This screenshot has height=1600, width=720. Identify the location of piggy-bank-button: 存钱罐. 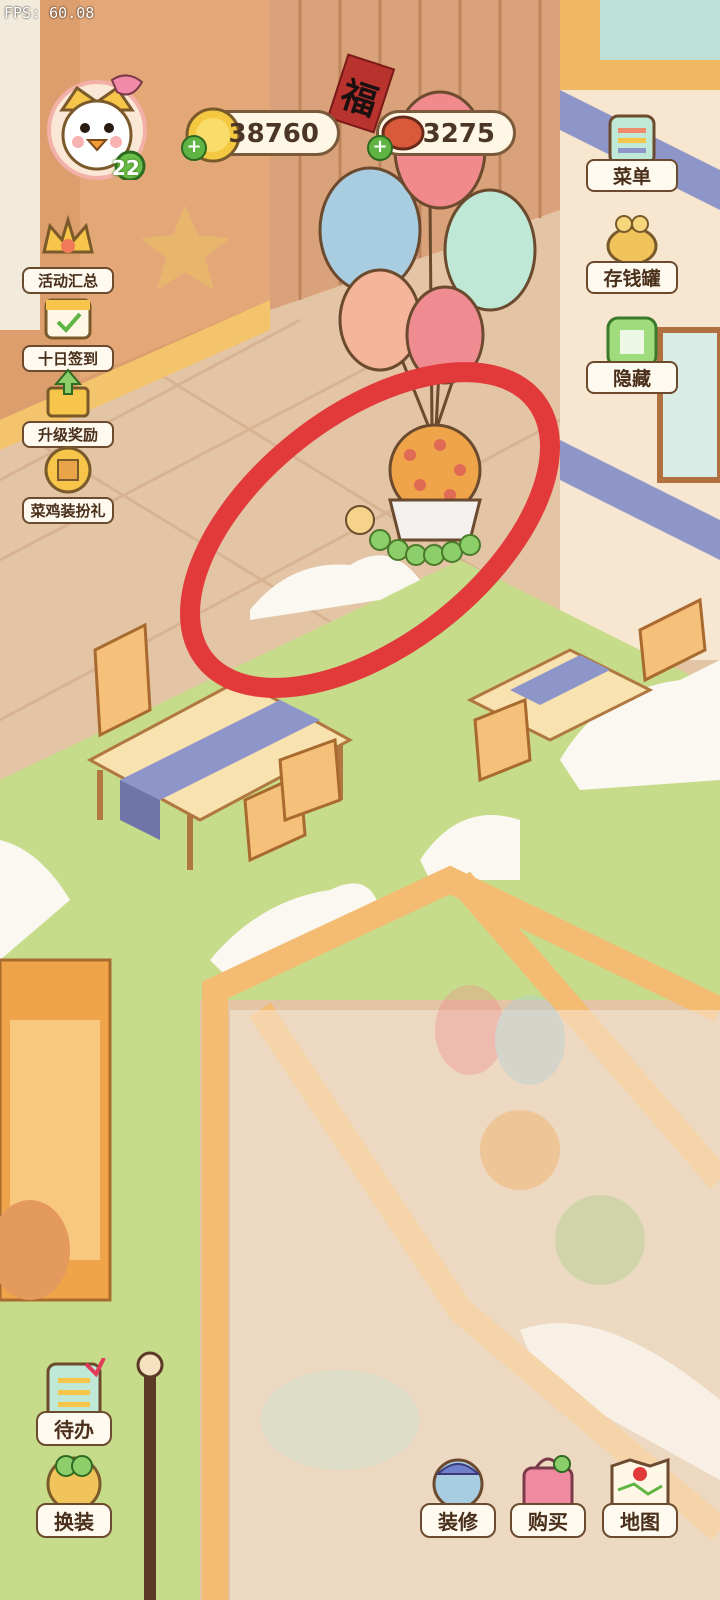
(632, 253).